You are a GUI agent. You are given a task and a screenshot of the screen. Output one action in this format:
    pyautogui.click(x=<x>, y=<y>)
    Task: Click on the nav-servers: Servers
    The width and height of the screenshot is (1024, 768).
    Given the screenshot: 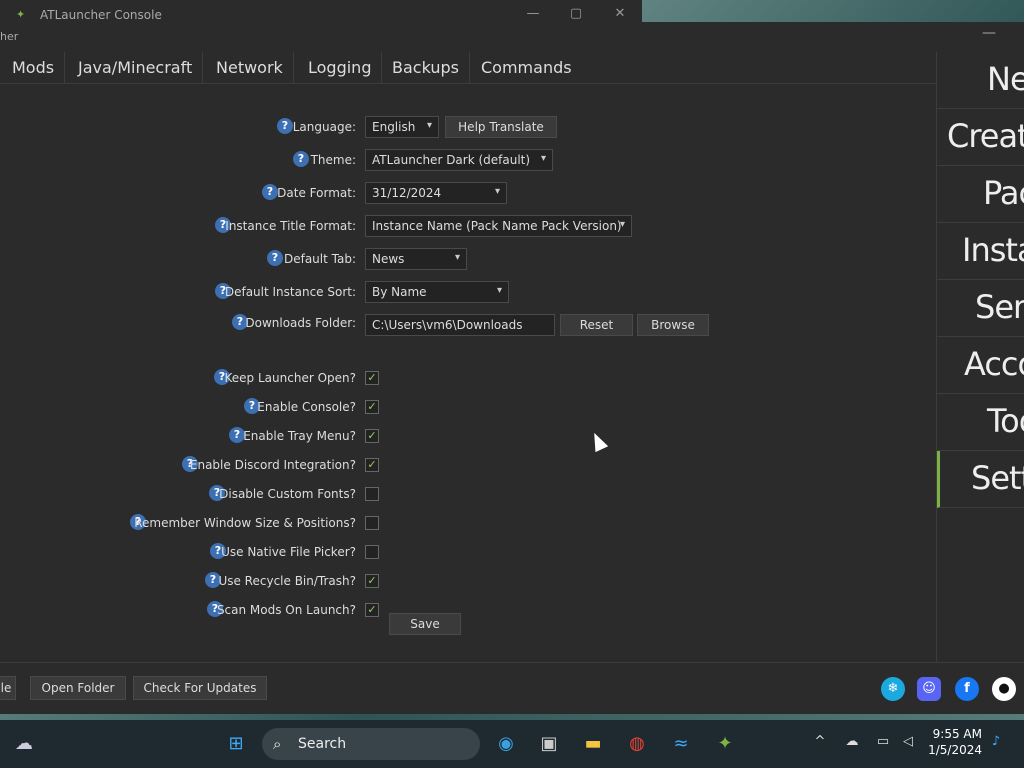 What is the action you would take?
    pyautogui.click(x=980, y=308)
    